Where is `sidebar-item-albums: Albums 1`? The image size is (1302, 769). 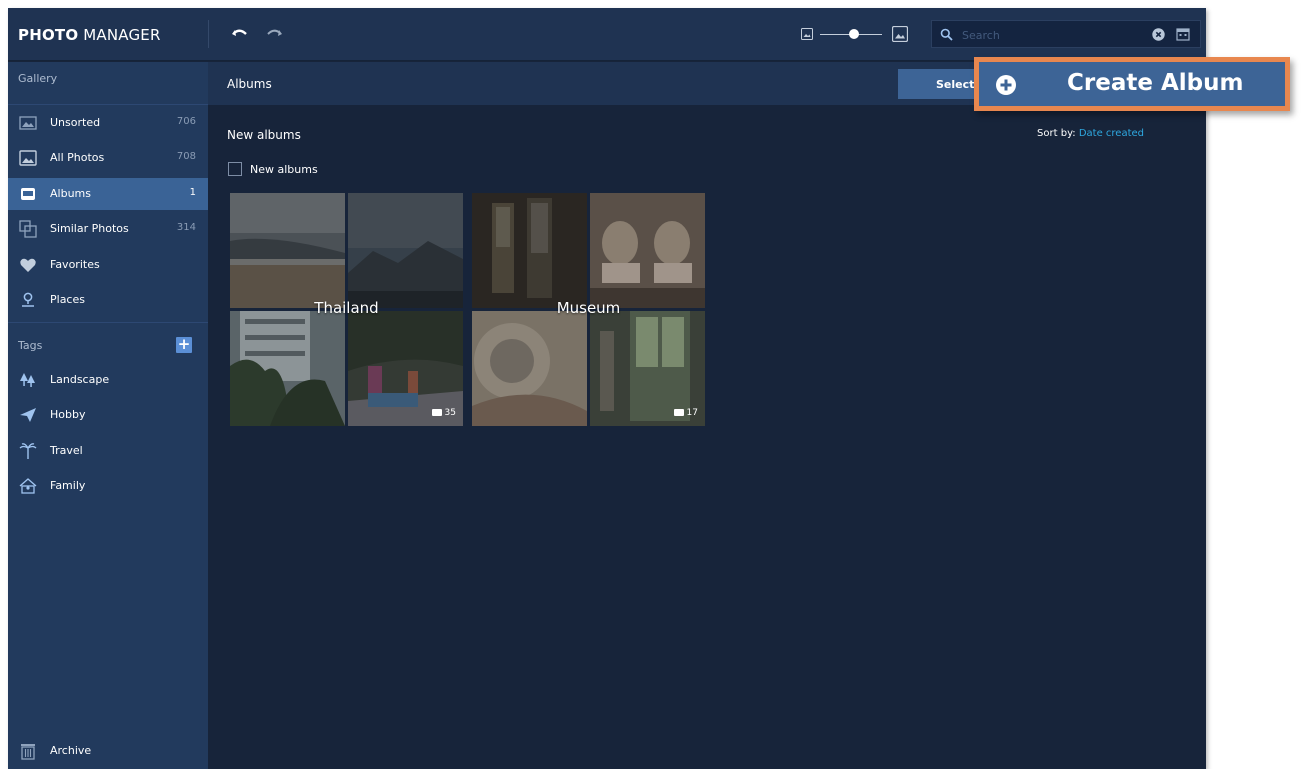
sidebar-item-albums: Albums 1 is located at coordinates (108, 194).